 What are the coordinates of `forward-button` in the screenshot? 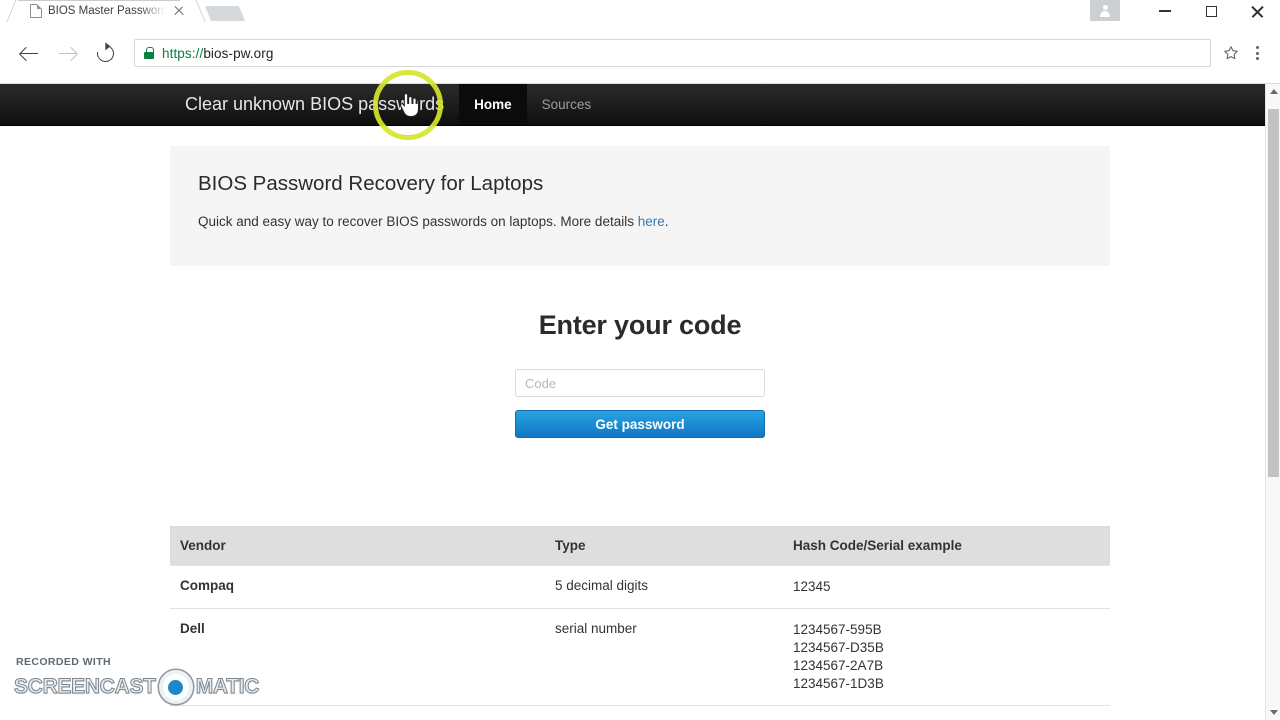 It's located at (67, 53).